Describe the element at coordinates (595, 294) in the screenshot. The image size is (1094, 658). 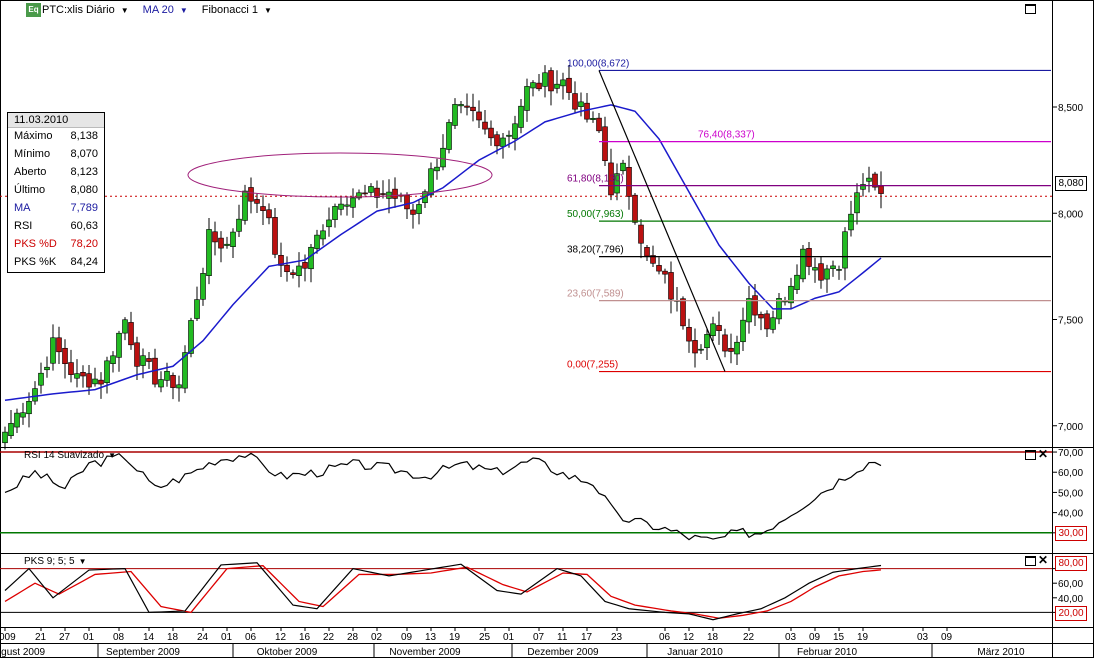
I see `fibonacci-level-label: 23,60(7,589)` at that location.